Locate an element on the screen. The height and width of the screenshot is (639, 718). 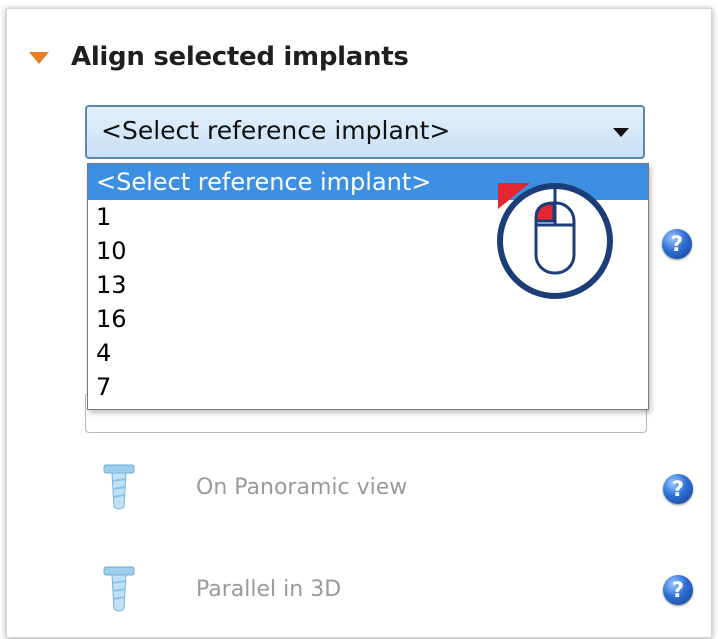
parallel-in-3d-label: Parallel in 3D is located at coordinates (269, 589).